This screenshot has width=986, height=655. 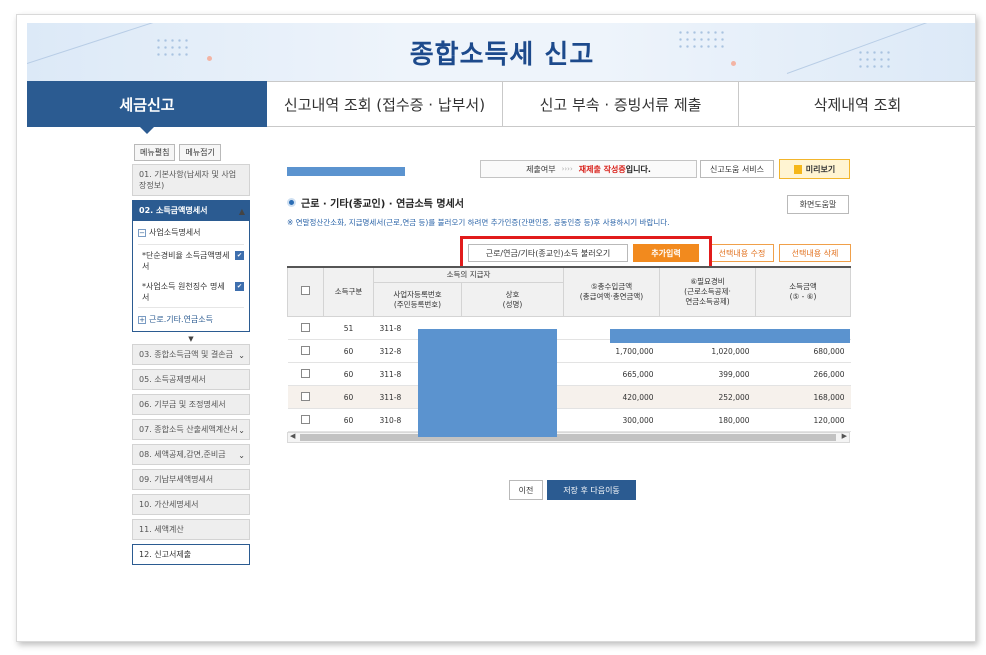 I want to click on sidebar-item-tax-calc-statement: 07. 종합소득 산출세액계산서 ⌄, so click(x=191, y=429).